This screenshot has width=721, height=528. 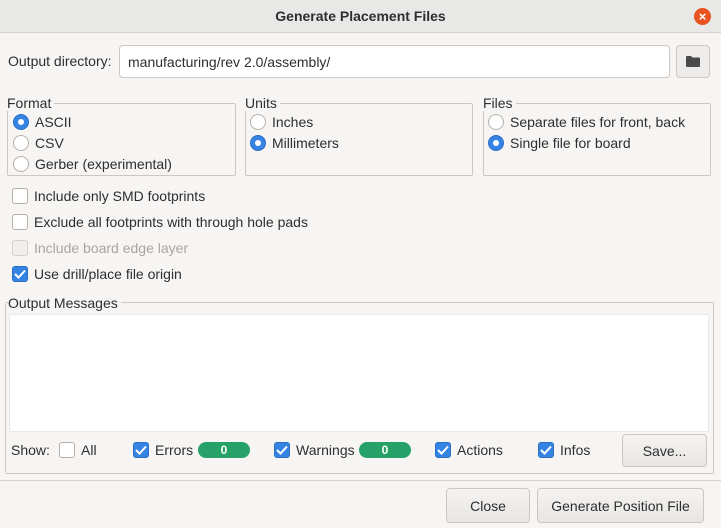 I want to click on include-smd-only-checkbox: Include only SMD footprints, so click(x=108, y=196).